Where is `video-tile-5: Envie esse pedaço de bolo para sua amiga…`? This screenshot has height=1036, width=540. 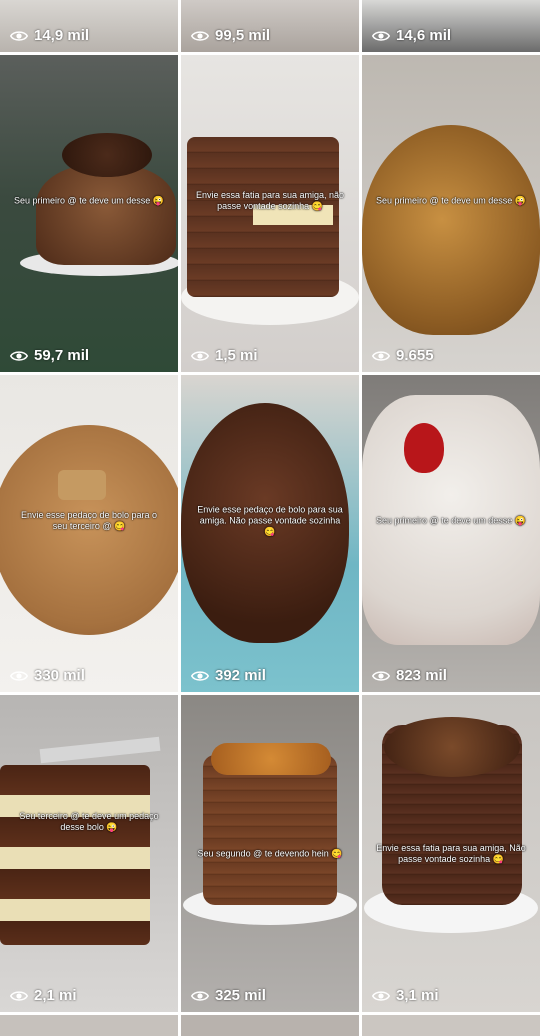 video-tile-5: Envie esse pedaço de bolo para sua amiga… is located at coordinates (270, 533).